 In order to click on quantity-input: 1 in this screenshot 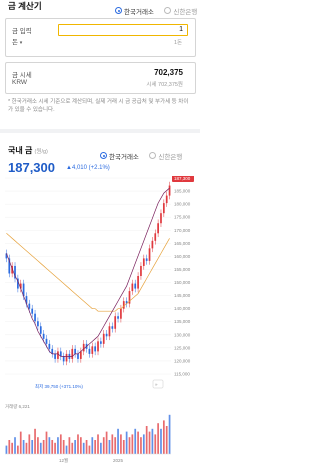, I will do `click(123, 30)`.